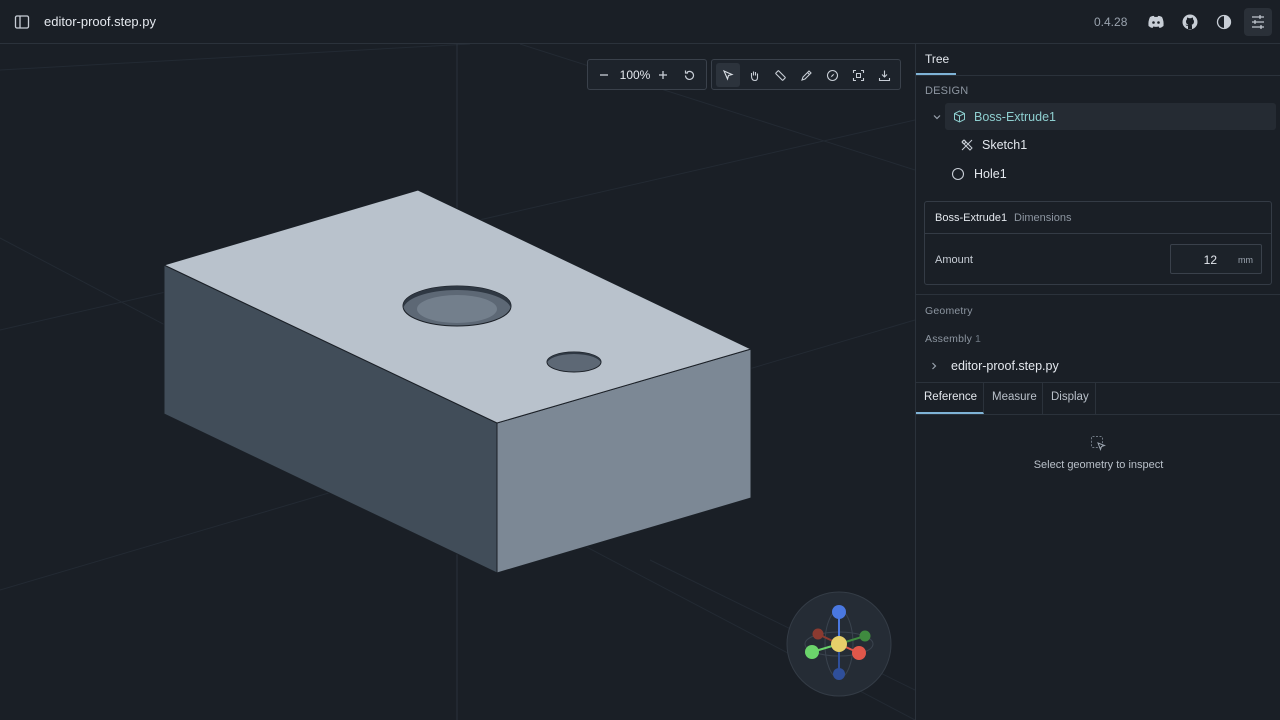  Describe the element at coordinates (1224, 22) in the screenshot. I see `contrast-icon` at that location.